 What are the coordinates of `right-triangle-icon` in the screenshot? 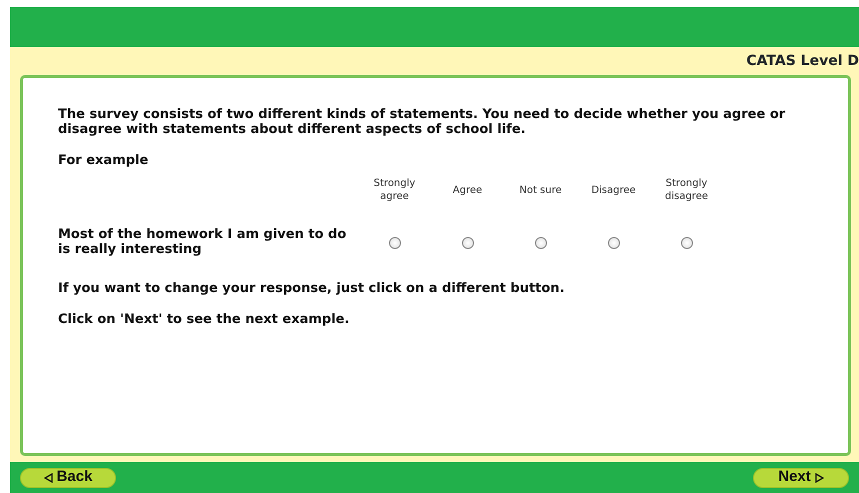 It's located at (819, 477).